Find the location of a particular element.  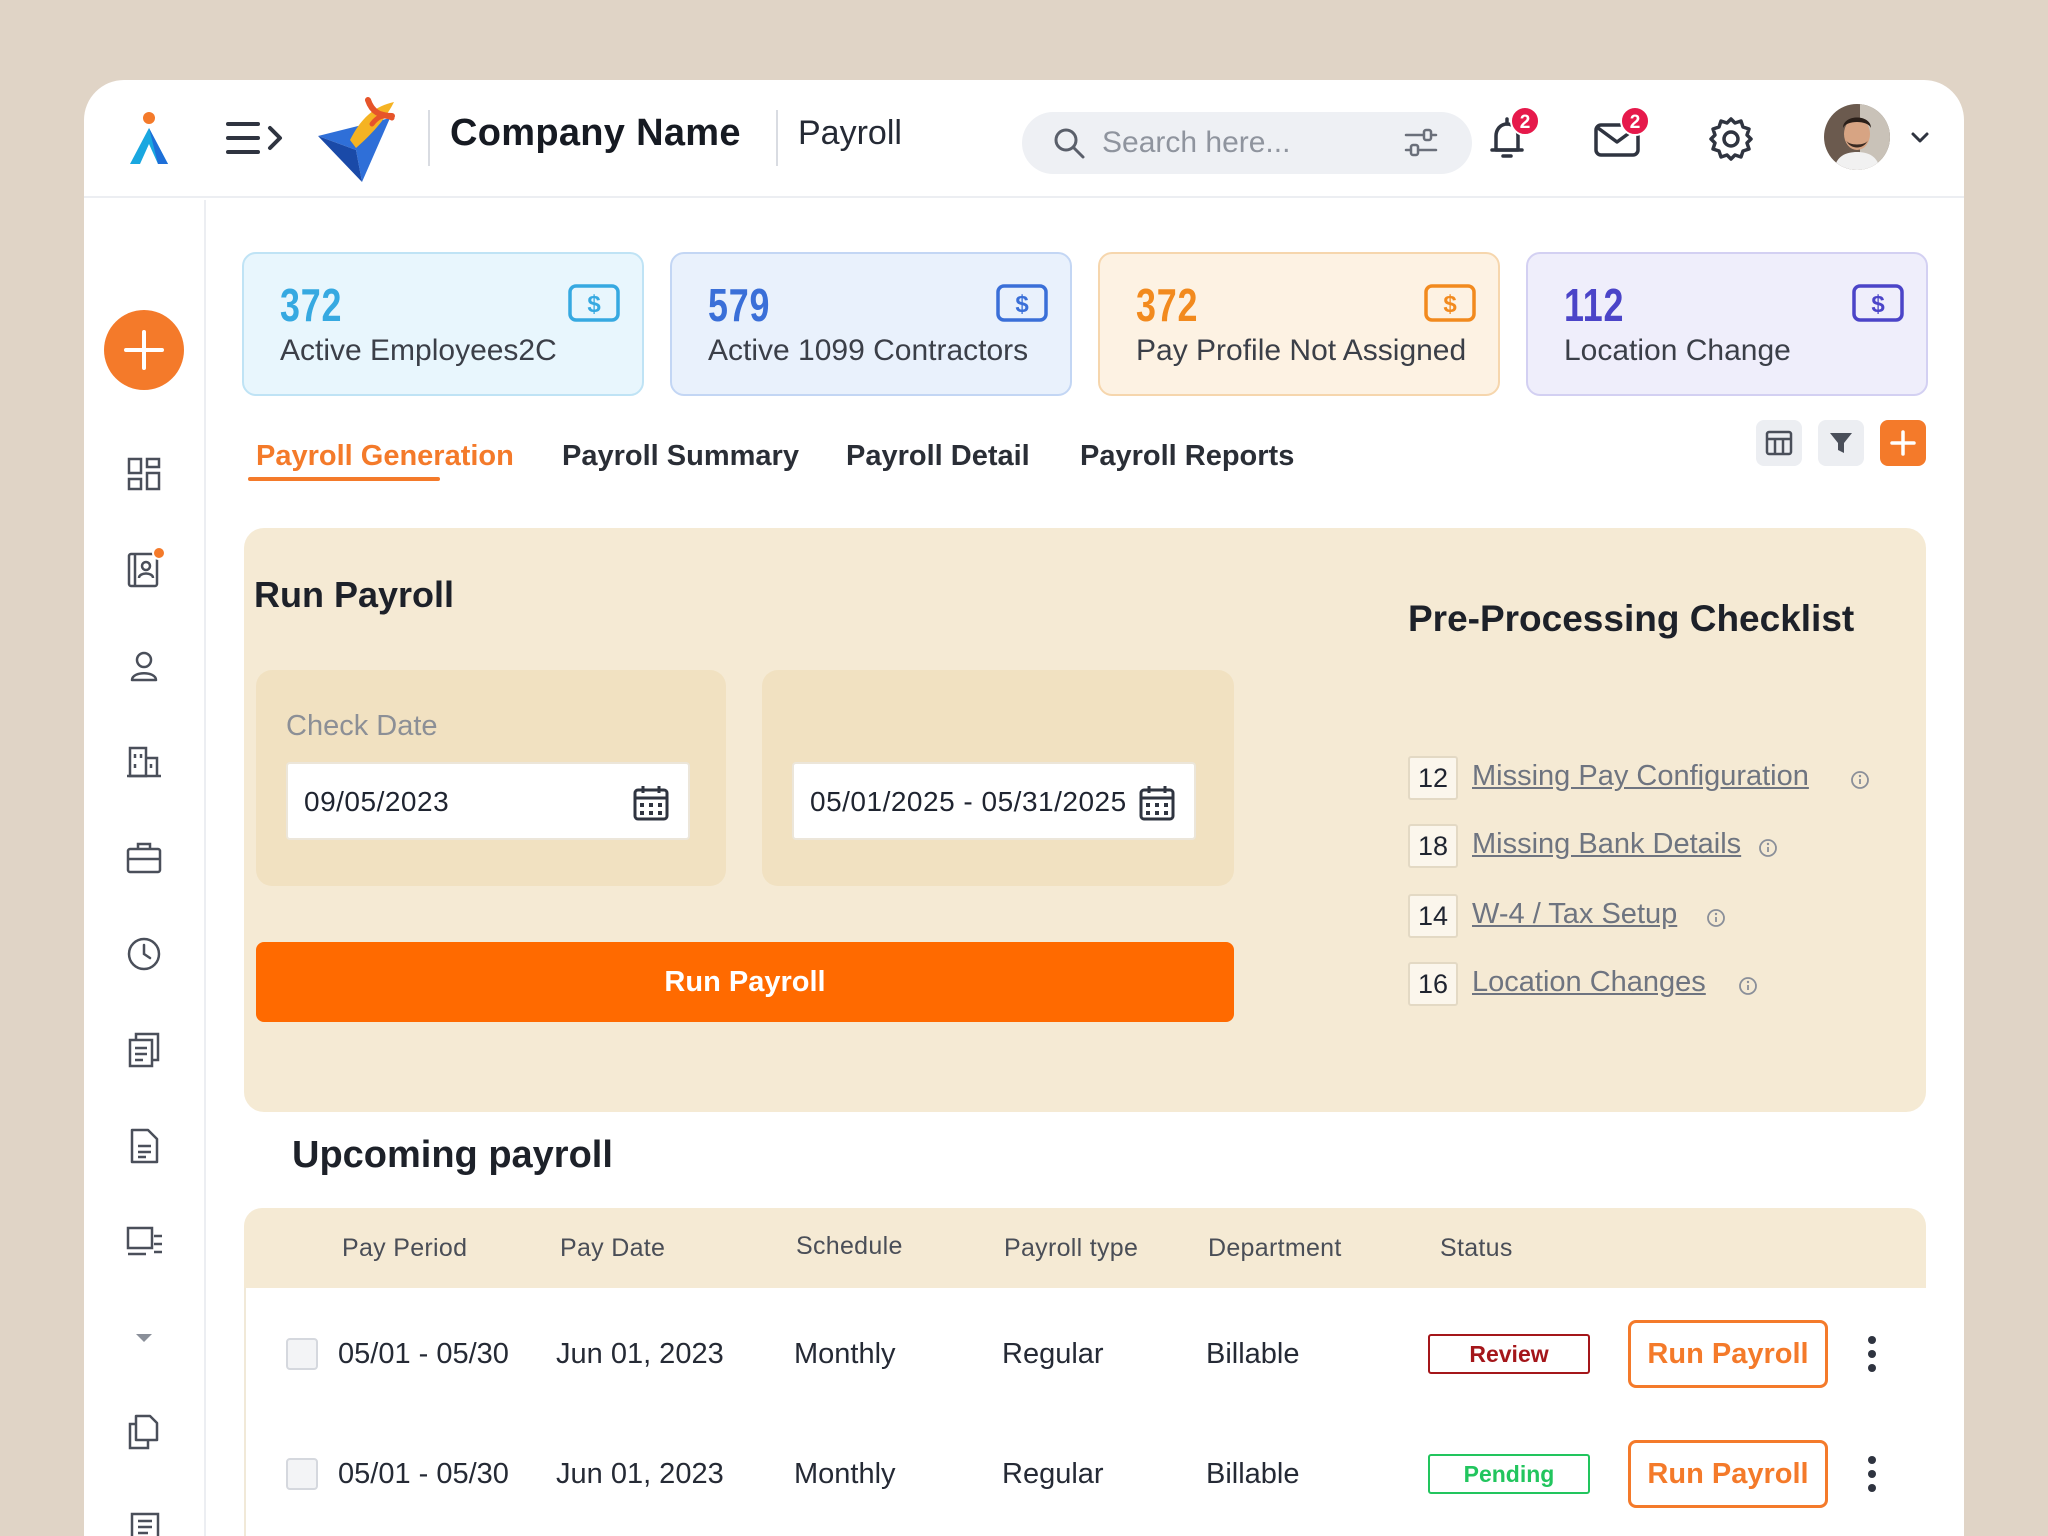

filter-button is located at coordinates (1841, 443).